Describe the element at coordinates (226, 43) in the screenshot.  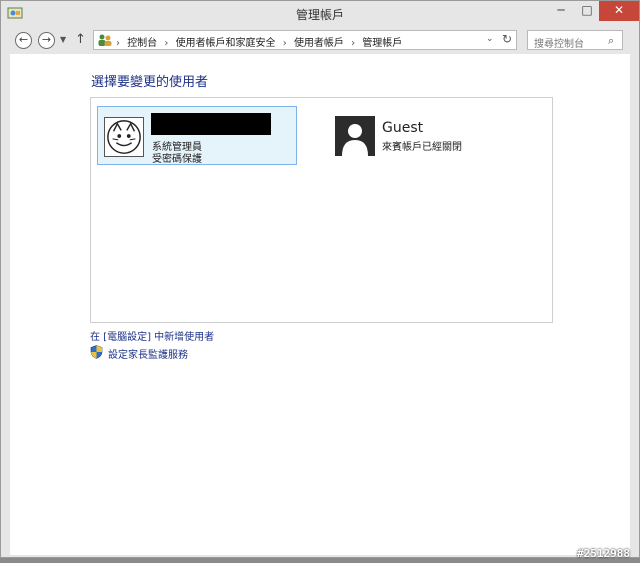
I see `breadcrumb-family-safety: 使用者帳戶和家庭安全` at that location.